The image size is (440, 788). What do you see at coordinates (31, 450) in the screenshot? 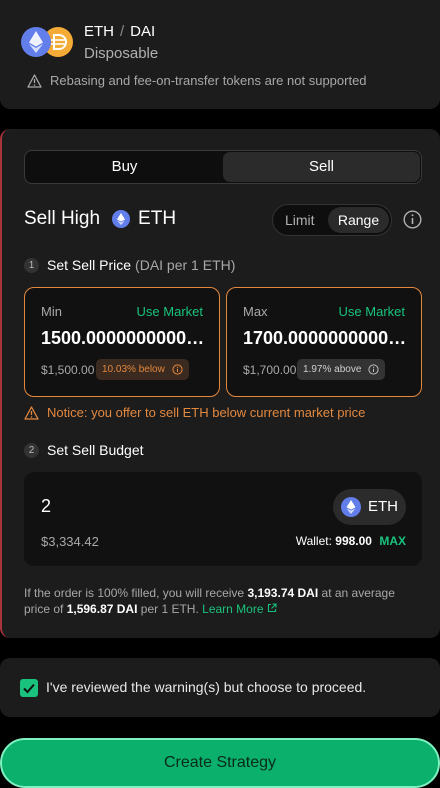
I see `step-number: 2` at bounding box center [31, 450].